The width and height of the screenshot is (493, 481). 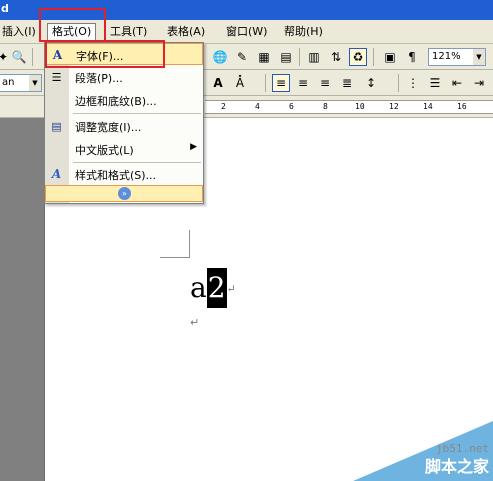 I want to click on hyperlink-icon: 🌐, so click(x=220, y=57).